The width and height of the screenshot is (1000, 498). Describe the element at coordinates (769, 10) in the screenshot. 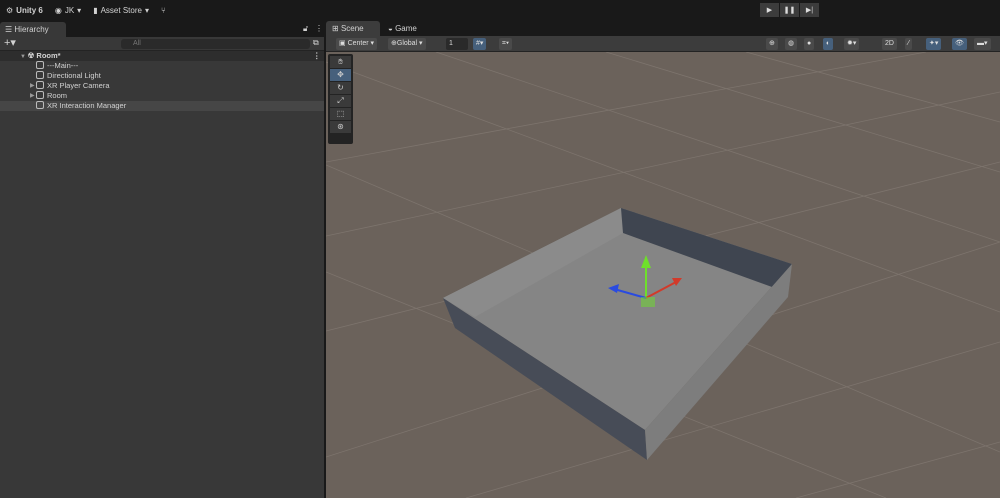

I see `play-button: ▶` at that location.